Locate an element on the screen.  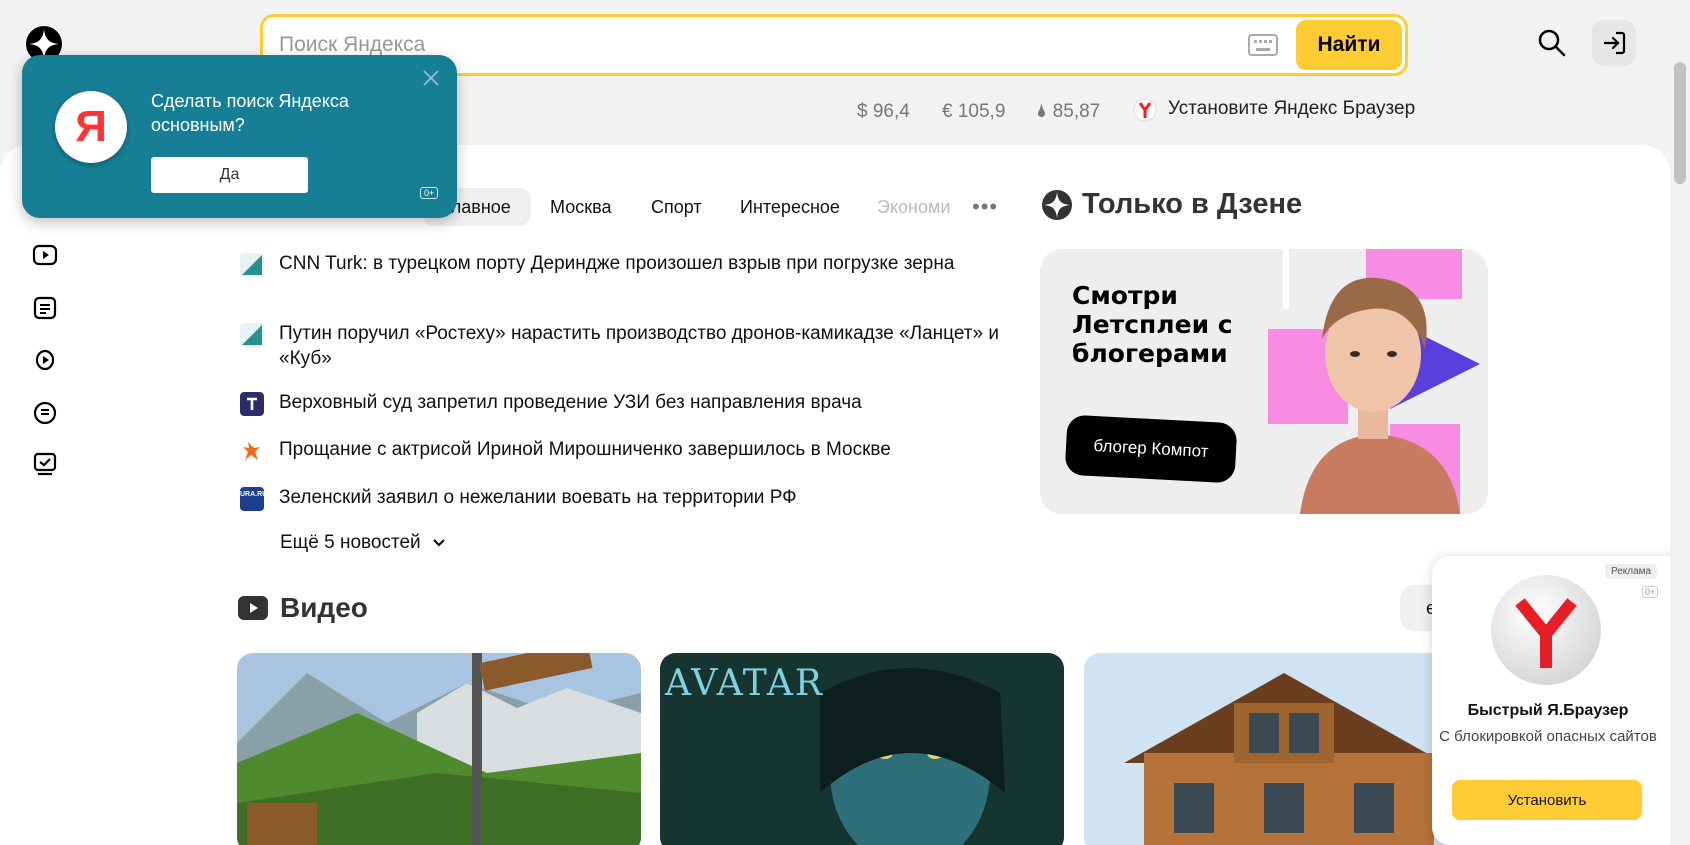
t-source-icon is located at coordinates (252, 404).